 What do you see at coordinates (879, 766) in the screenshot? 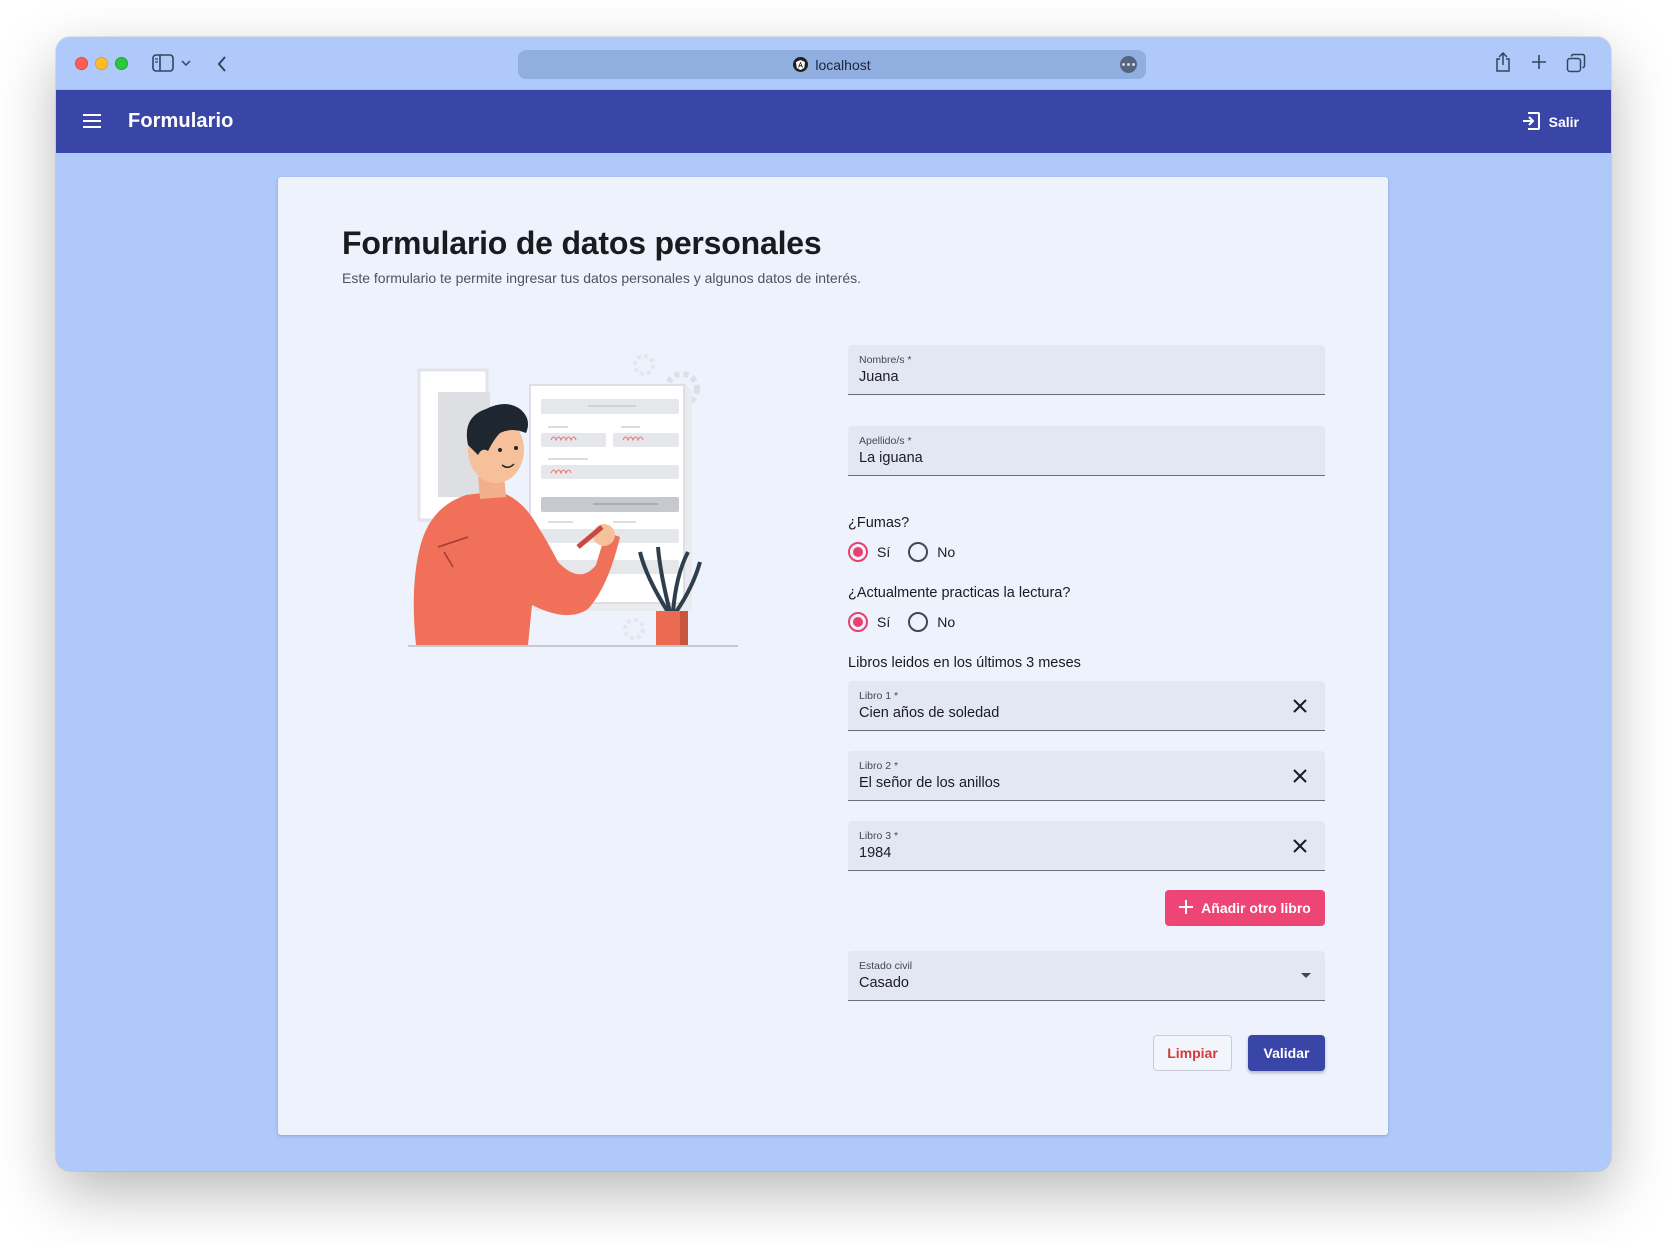
I see `libro-2-label: Libro 2 *` at bounding box center [879, 766].